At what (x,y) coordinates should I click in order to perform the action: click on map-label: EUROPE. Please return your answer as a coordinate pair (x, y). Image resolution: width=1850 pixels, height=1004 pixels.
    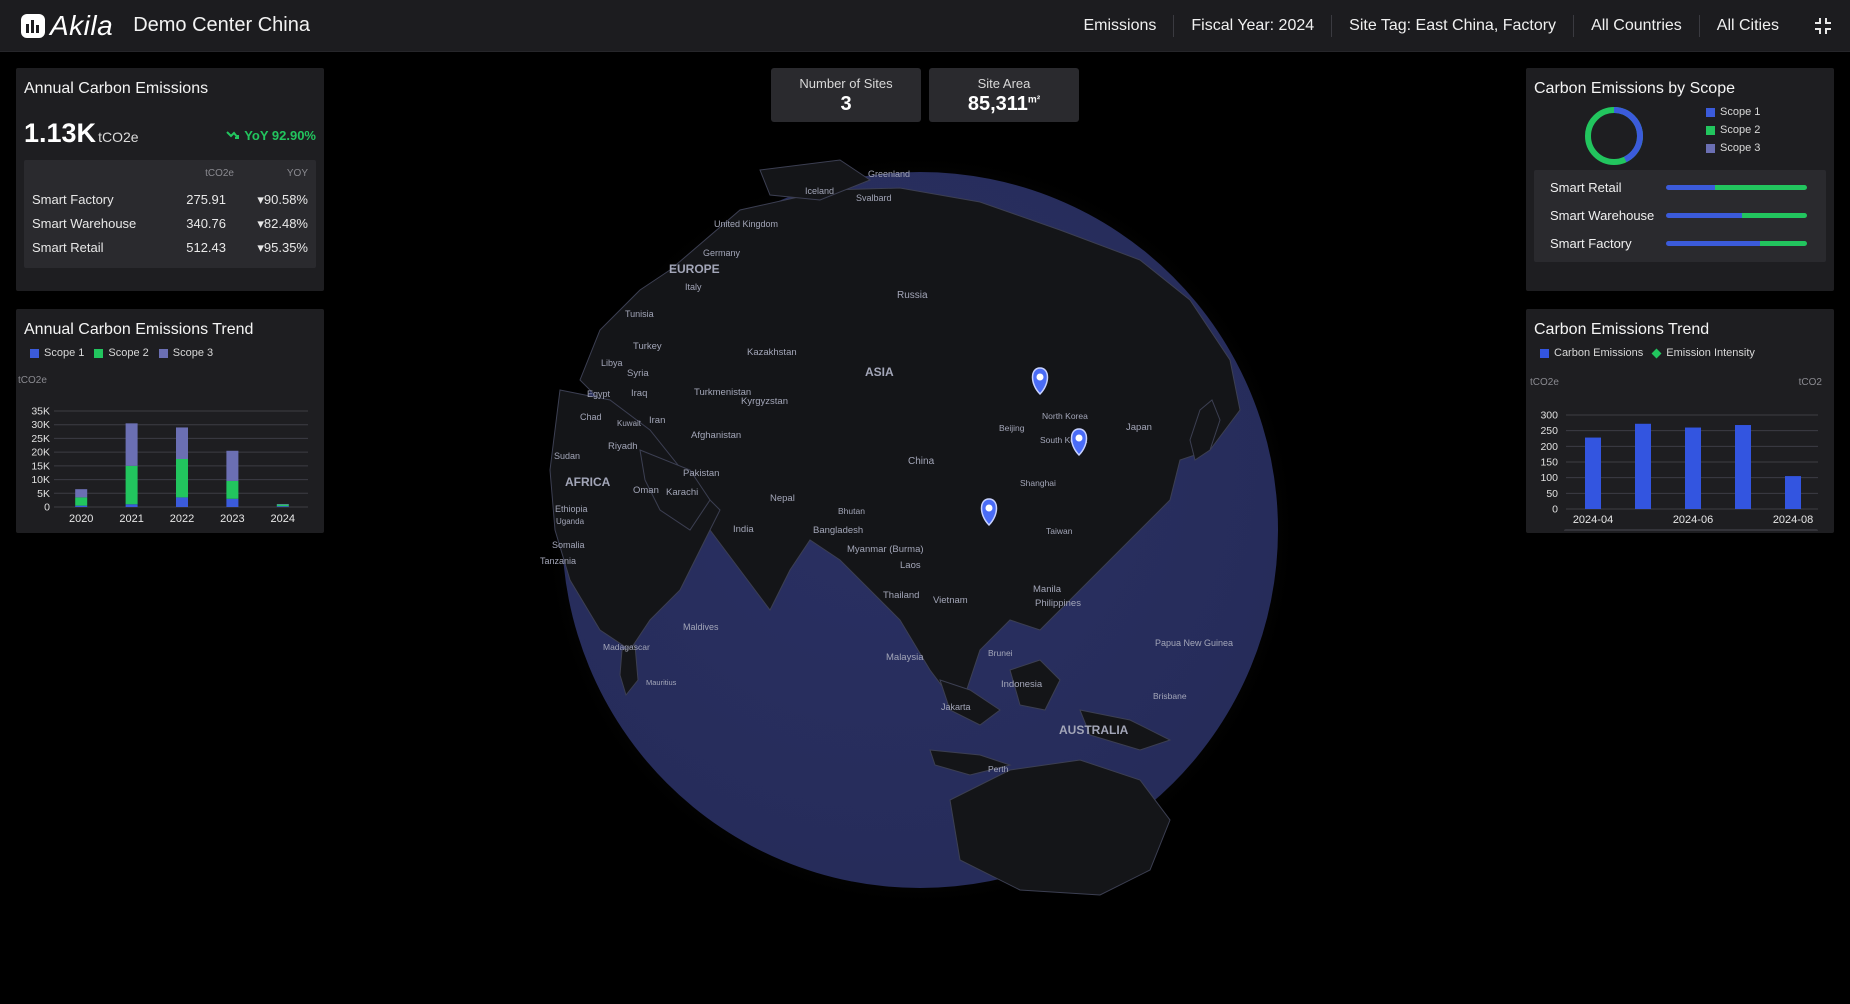
    Looking at the image, I should click on (694, 269).